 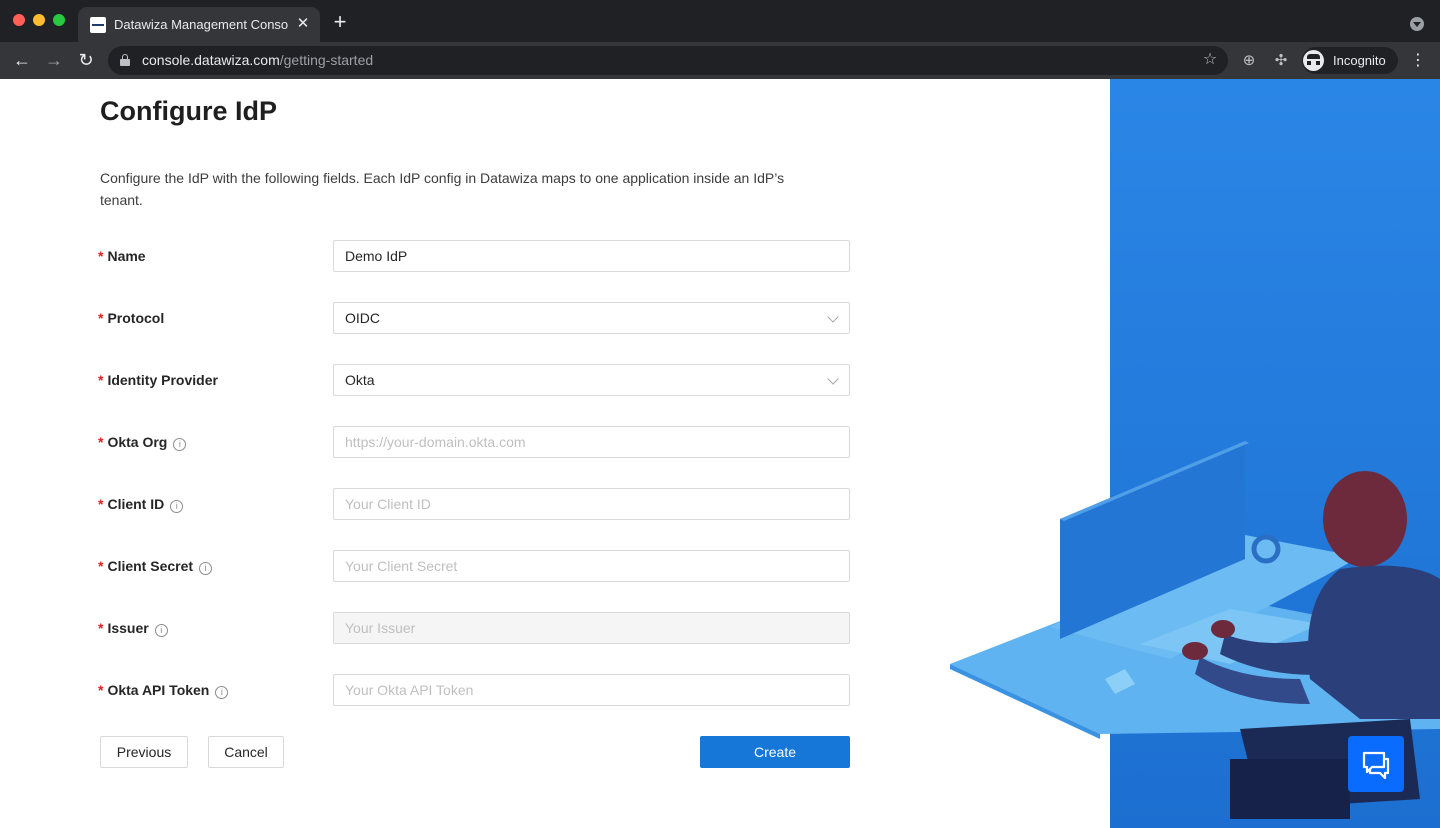 What do you see at coordinates (211, 60) in the screenshot?
I see `url-domain: console.datawiza.com` at bounding box center [211, 60].